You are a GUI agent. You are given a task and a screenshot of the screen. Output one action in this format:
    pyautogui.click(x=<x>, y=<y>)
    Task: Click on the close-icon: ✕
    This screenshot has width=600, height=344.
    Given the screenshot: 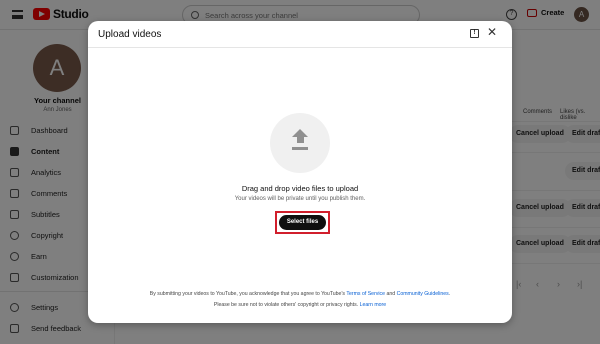 What is the action you would take?
    pyautogui.click(x=492, y=32)
    